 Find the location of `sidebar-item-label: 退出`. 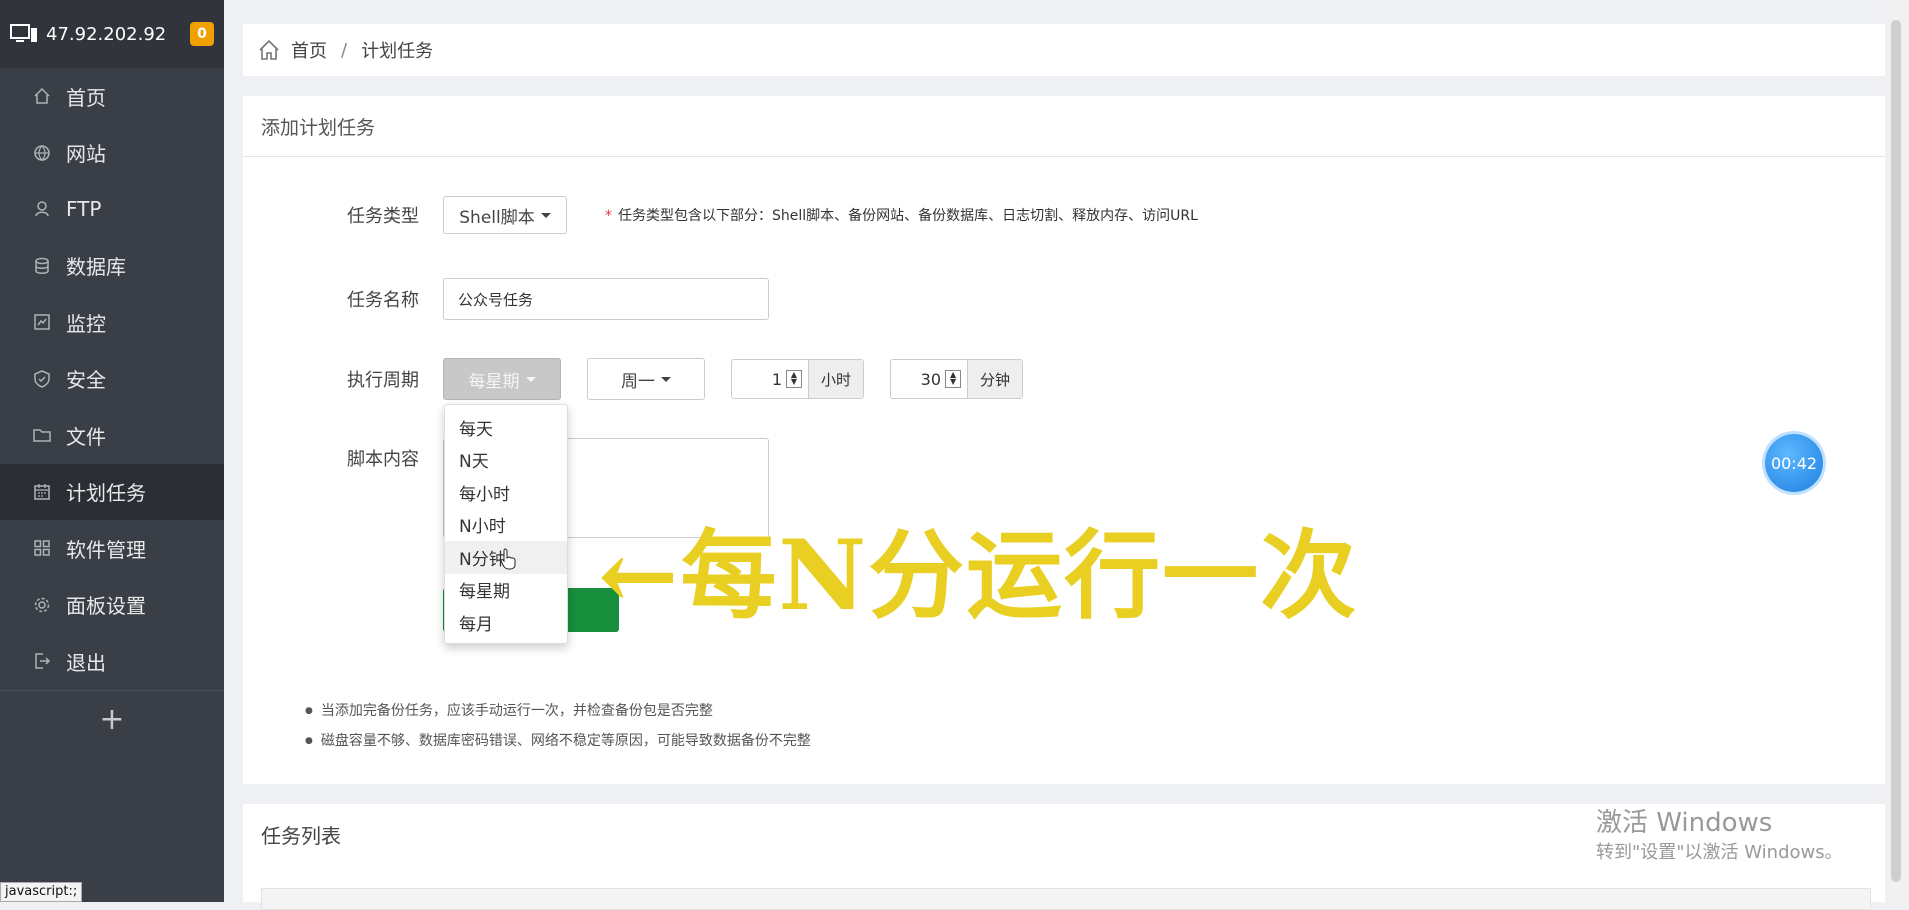

sidebar-item-label: 退出 is located at coordinates (86, 662).